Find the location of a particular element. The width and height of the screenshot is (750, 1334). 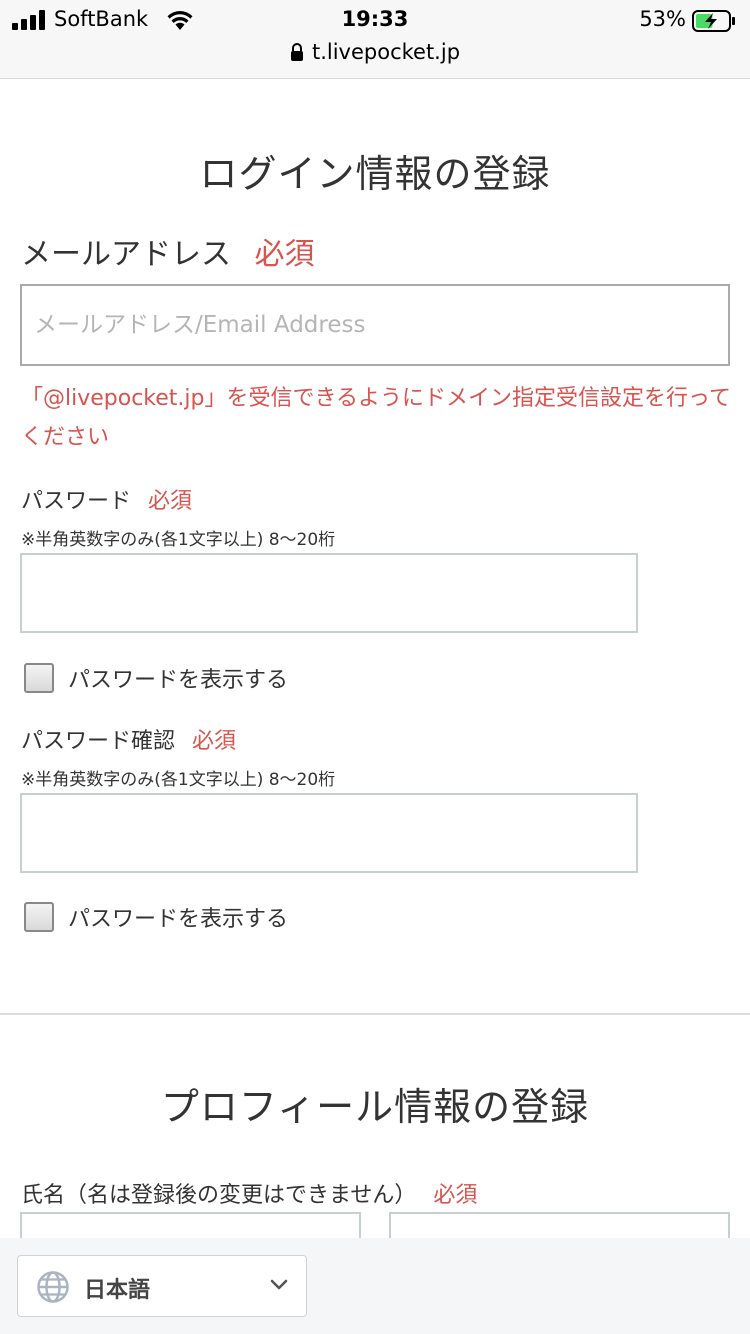

status-bar: SoftBank 19:33 53% is located at coordinates (375, 20).